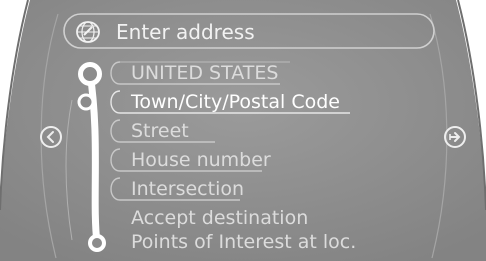 This screenshot has width=486, height=261. What do you see at coordinates (235, 102) in the screenshot?
I see `menu-item-town-city-postal-code: Town/City/Postal Code` at bounding box center [235, 102].